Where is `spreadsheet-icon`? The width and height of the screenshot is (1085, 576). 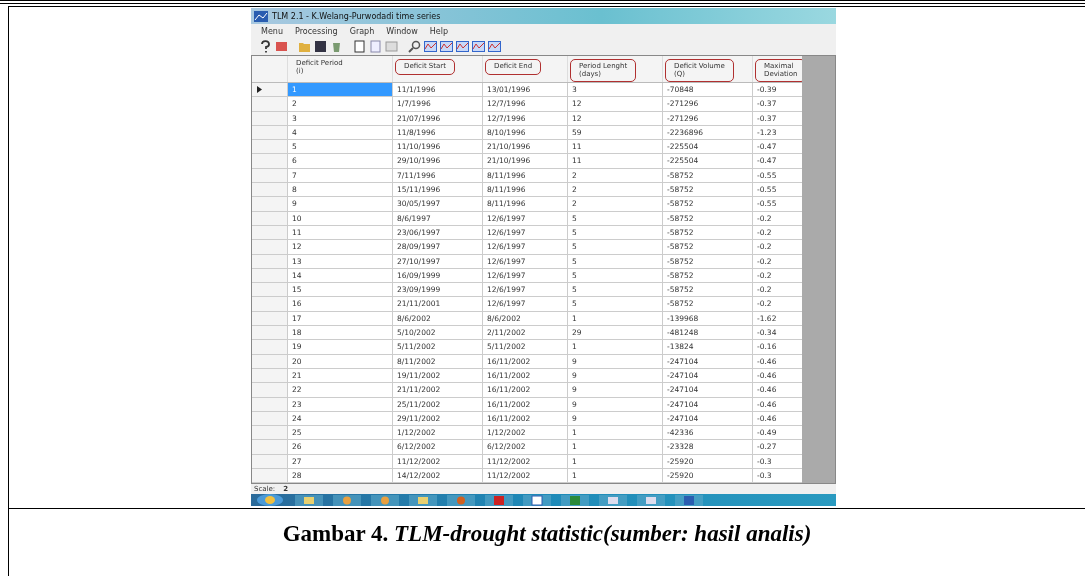
spreadsheet-icon is located at coordinates (575, 500).